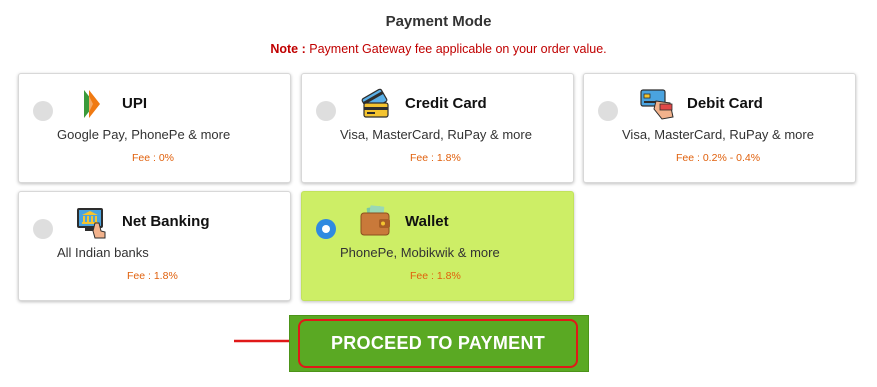 This screenshot has width=877, height=387. Describe the element at coordinates (91, 223) in the screenshot. I see `net-banking-icon` at that location.